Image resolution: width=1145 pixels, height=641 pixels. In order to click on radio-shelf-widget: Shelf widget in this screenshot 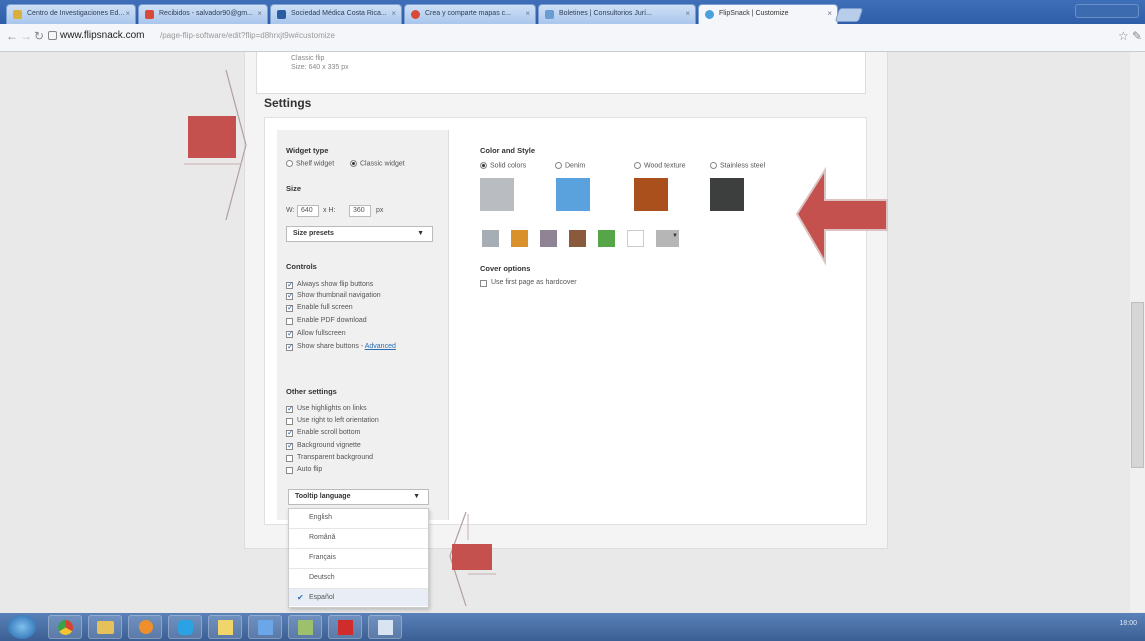, I will do `click(310, 163)`.